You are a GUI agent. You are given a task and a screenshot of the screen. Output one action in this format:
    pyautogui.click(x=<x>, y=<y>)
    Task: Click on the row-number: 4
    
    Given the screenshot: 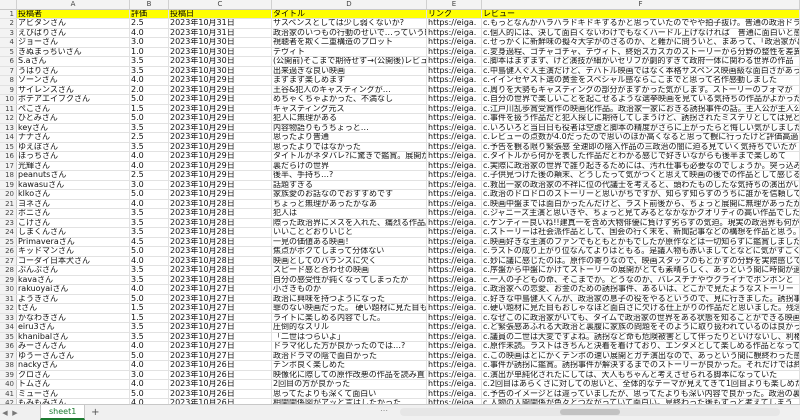 What is the action you would take?
    pyautogui.click(x=8, y=42)
    